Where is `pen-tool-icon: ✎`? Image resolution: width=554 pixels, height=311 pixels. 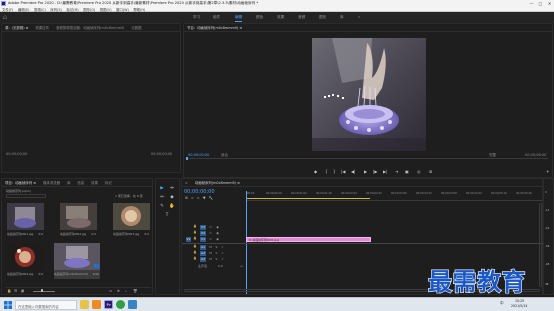
pen-tool-icon: ✎ is located at coordinates (162, 206).